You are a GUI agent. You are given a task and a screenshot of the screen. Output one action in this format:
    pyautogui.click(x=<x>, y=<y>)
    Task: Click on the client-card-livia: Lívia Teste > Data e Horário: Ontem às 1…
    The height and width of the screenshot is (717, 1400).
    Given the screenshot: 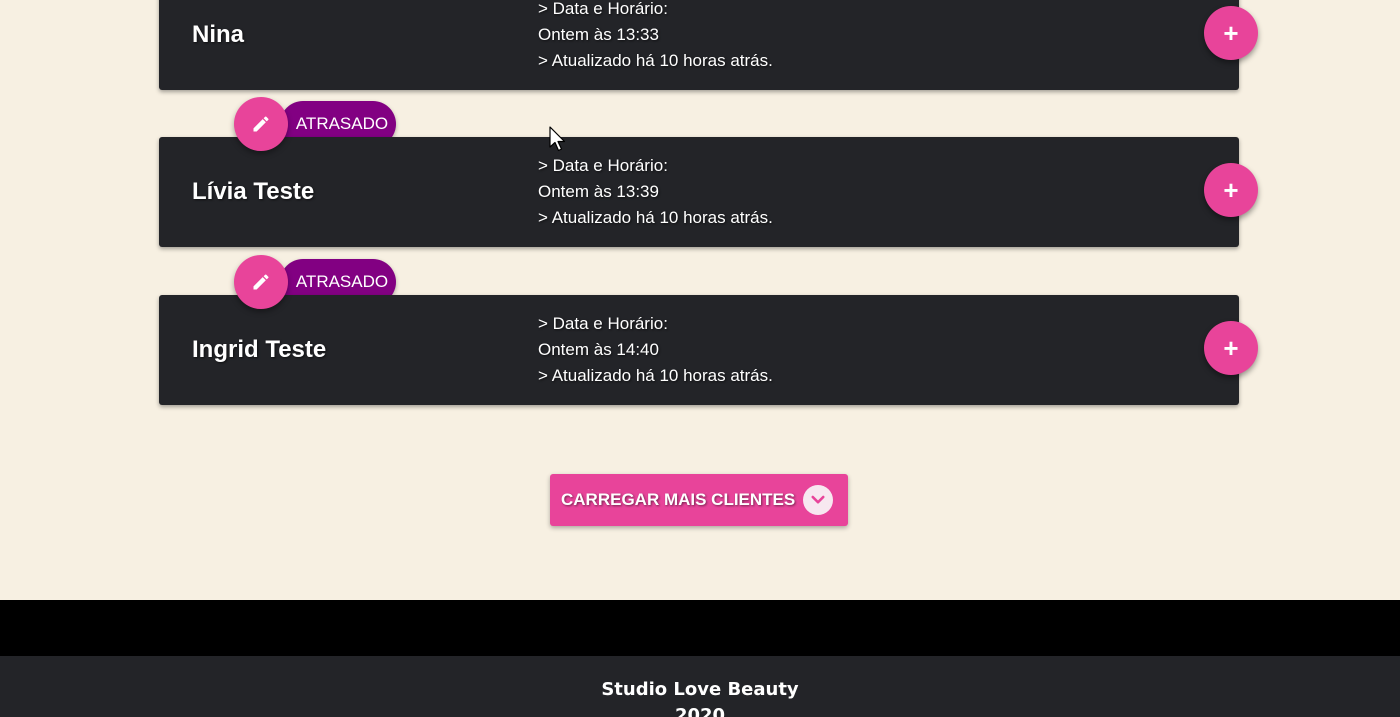 What is the action you would take?
    pyautogui.click(x=708, y=192)
    